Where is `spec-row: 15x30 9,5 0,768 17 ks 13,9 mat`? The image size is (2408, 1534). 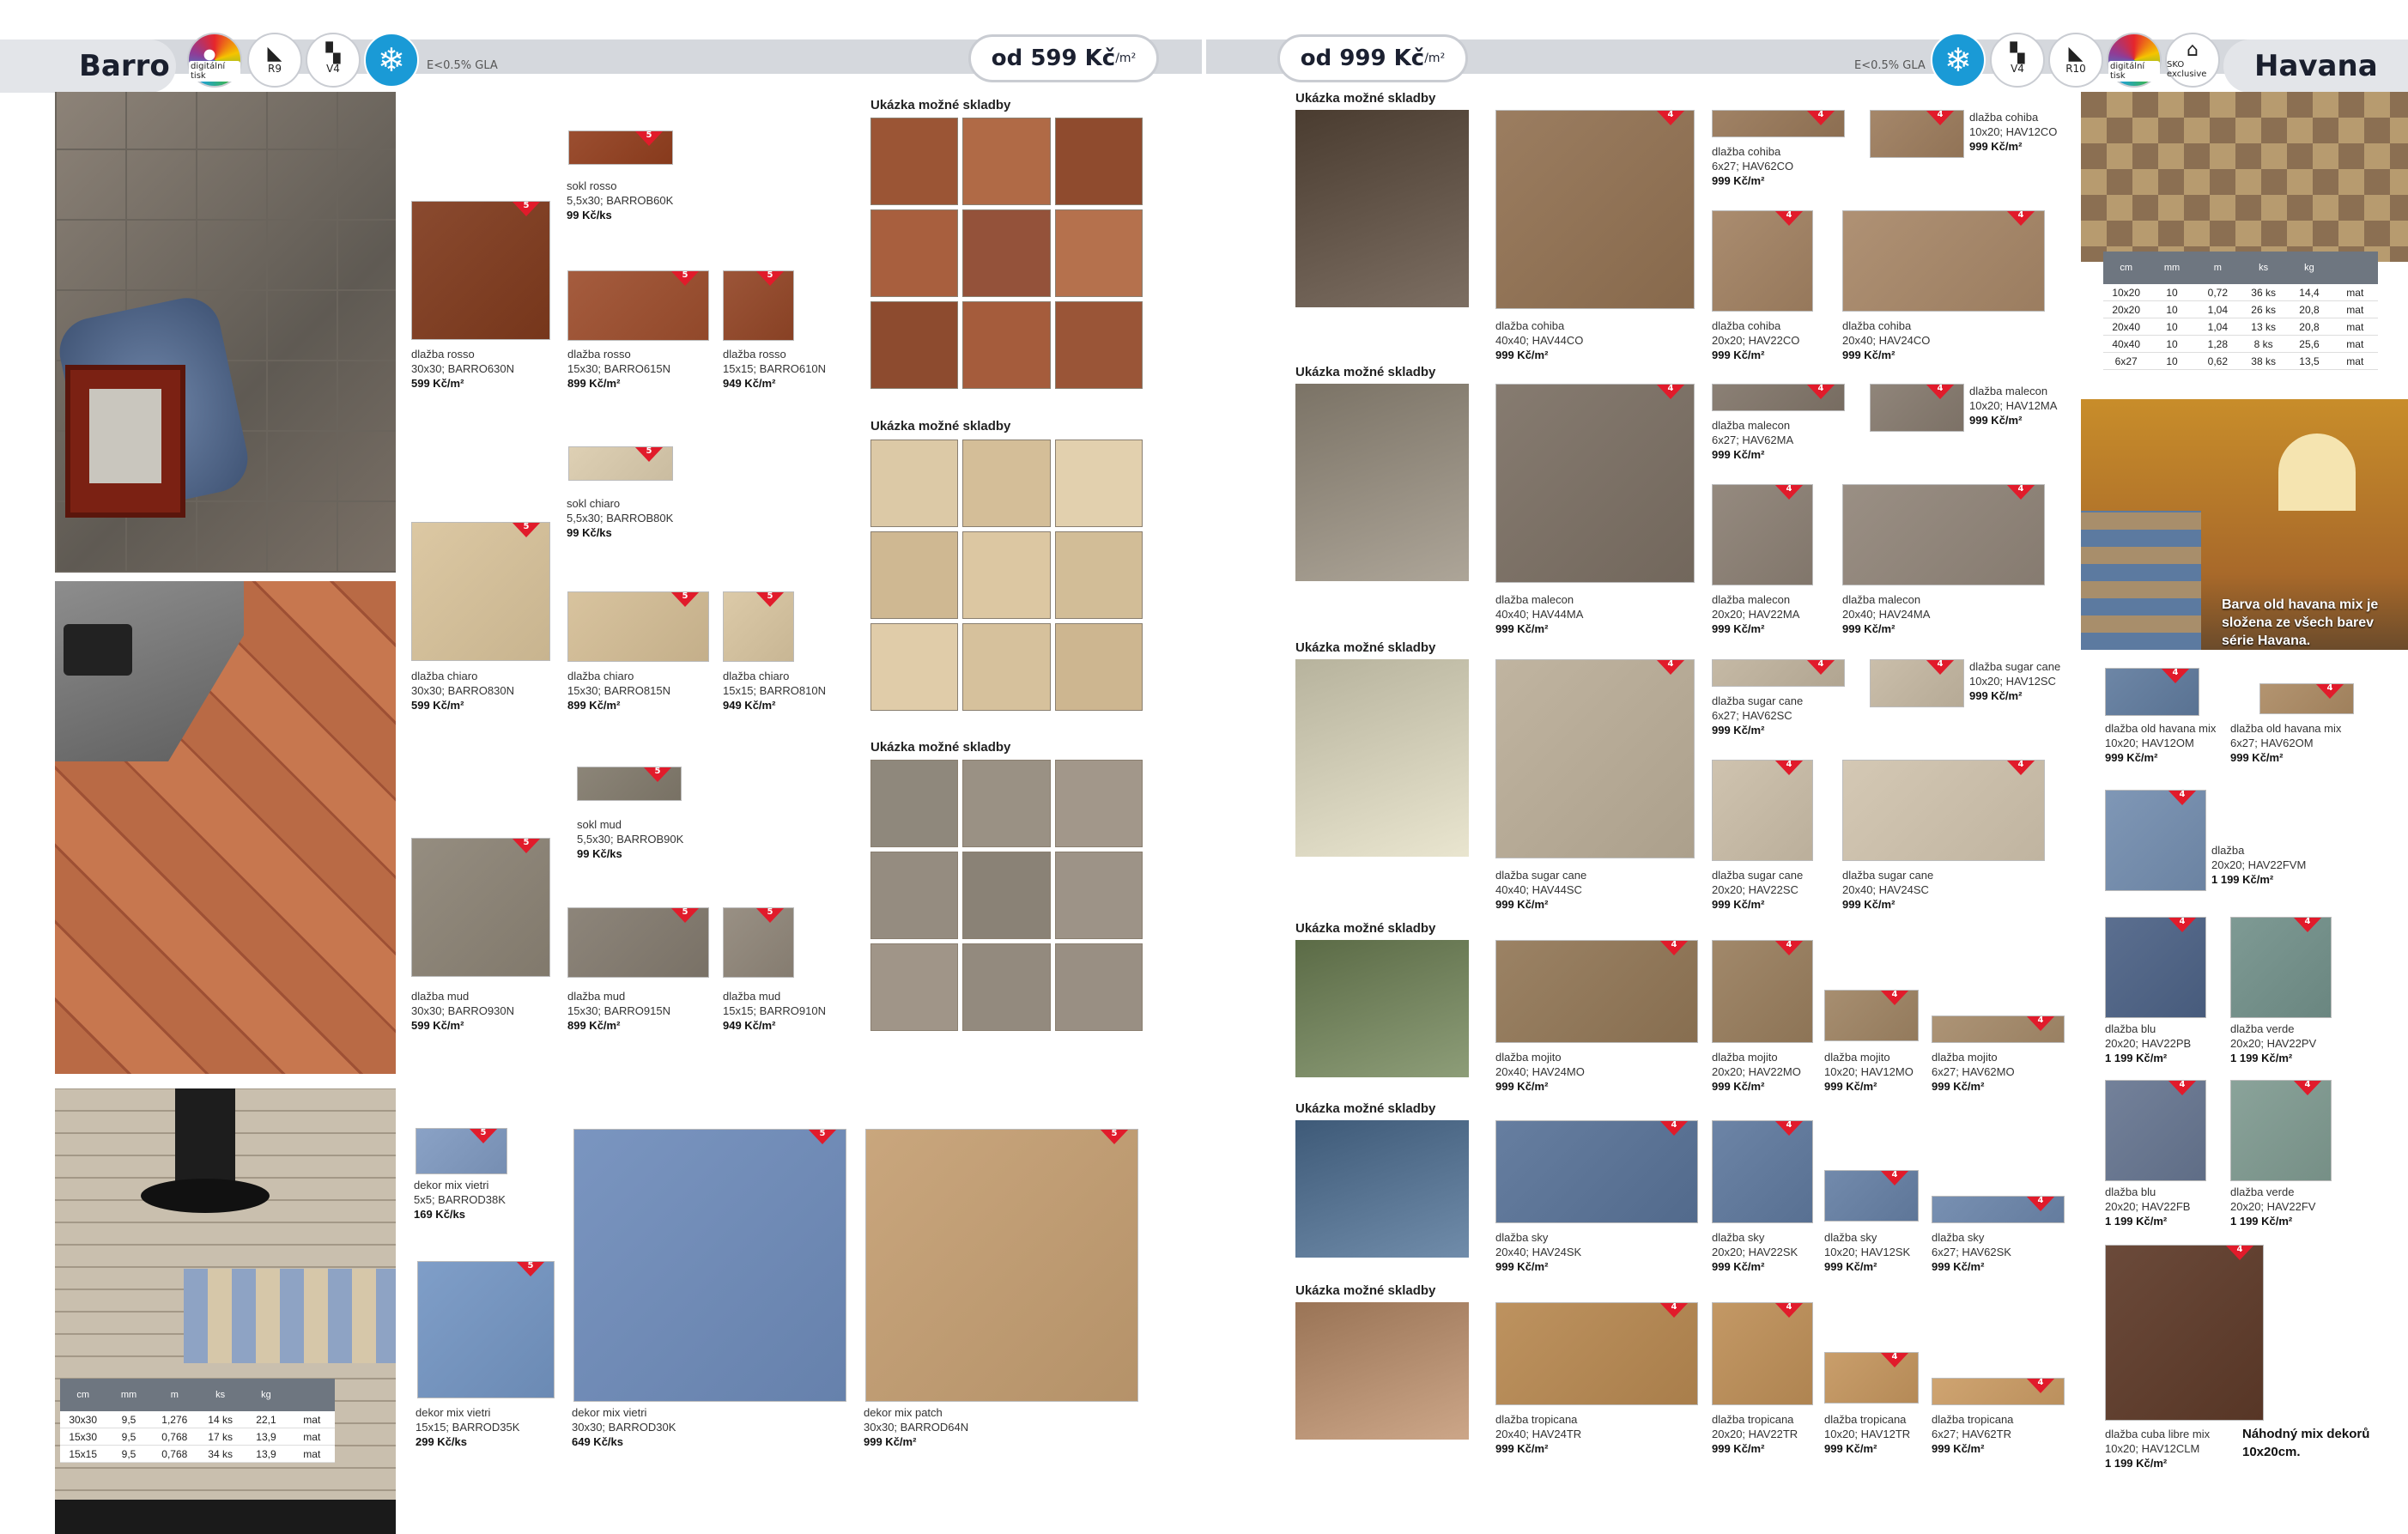
spec-row: 15x30 9,5 0,768 17 ks 13,9 mat is located at coordinates (197, 1437).